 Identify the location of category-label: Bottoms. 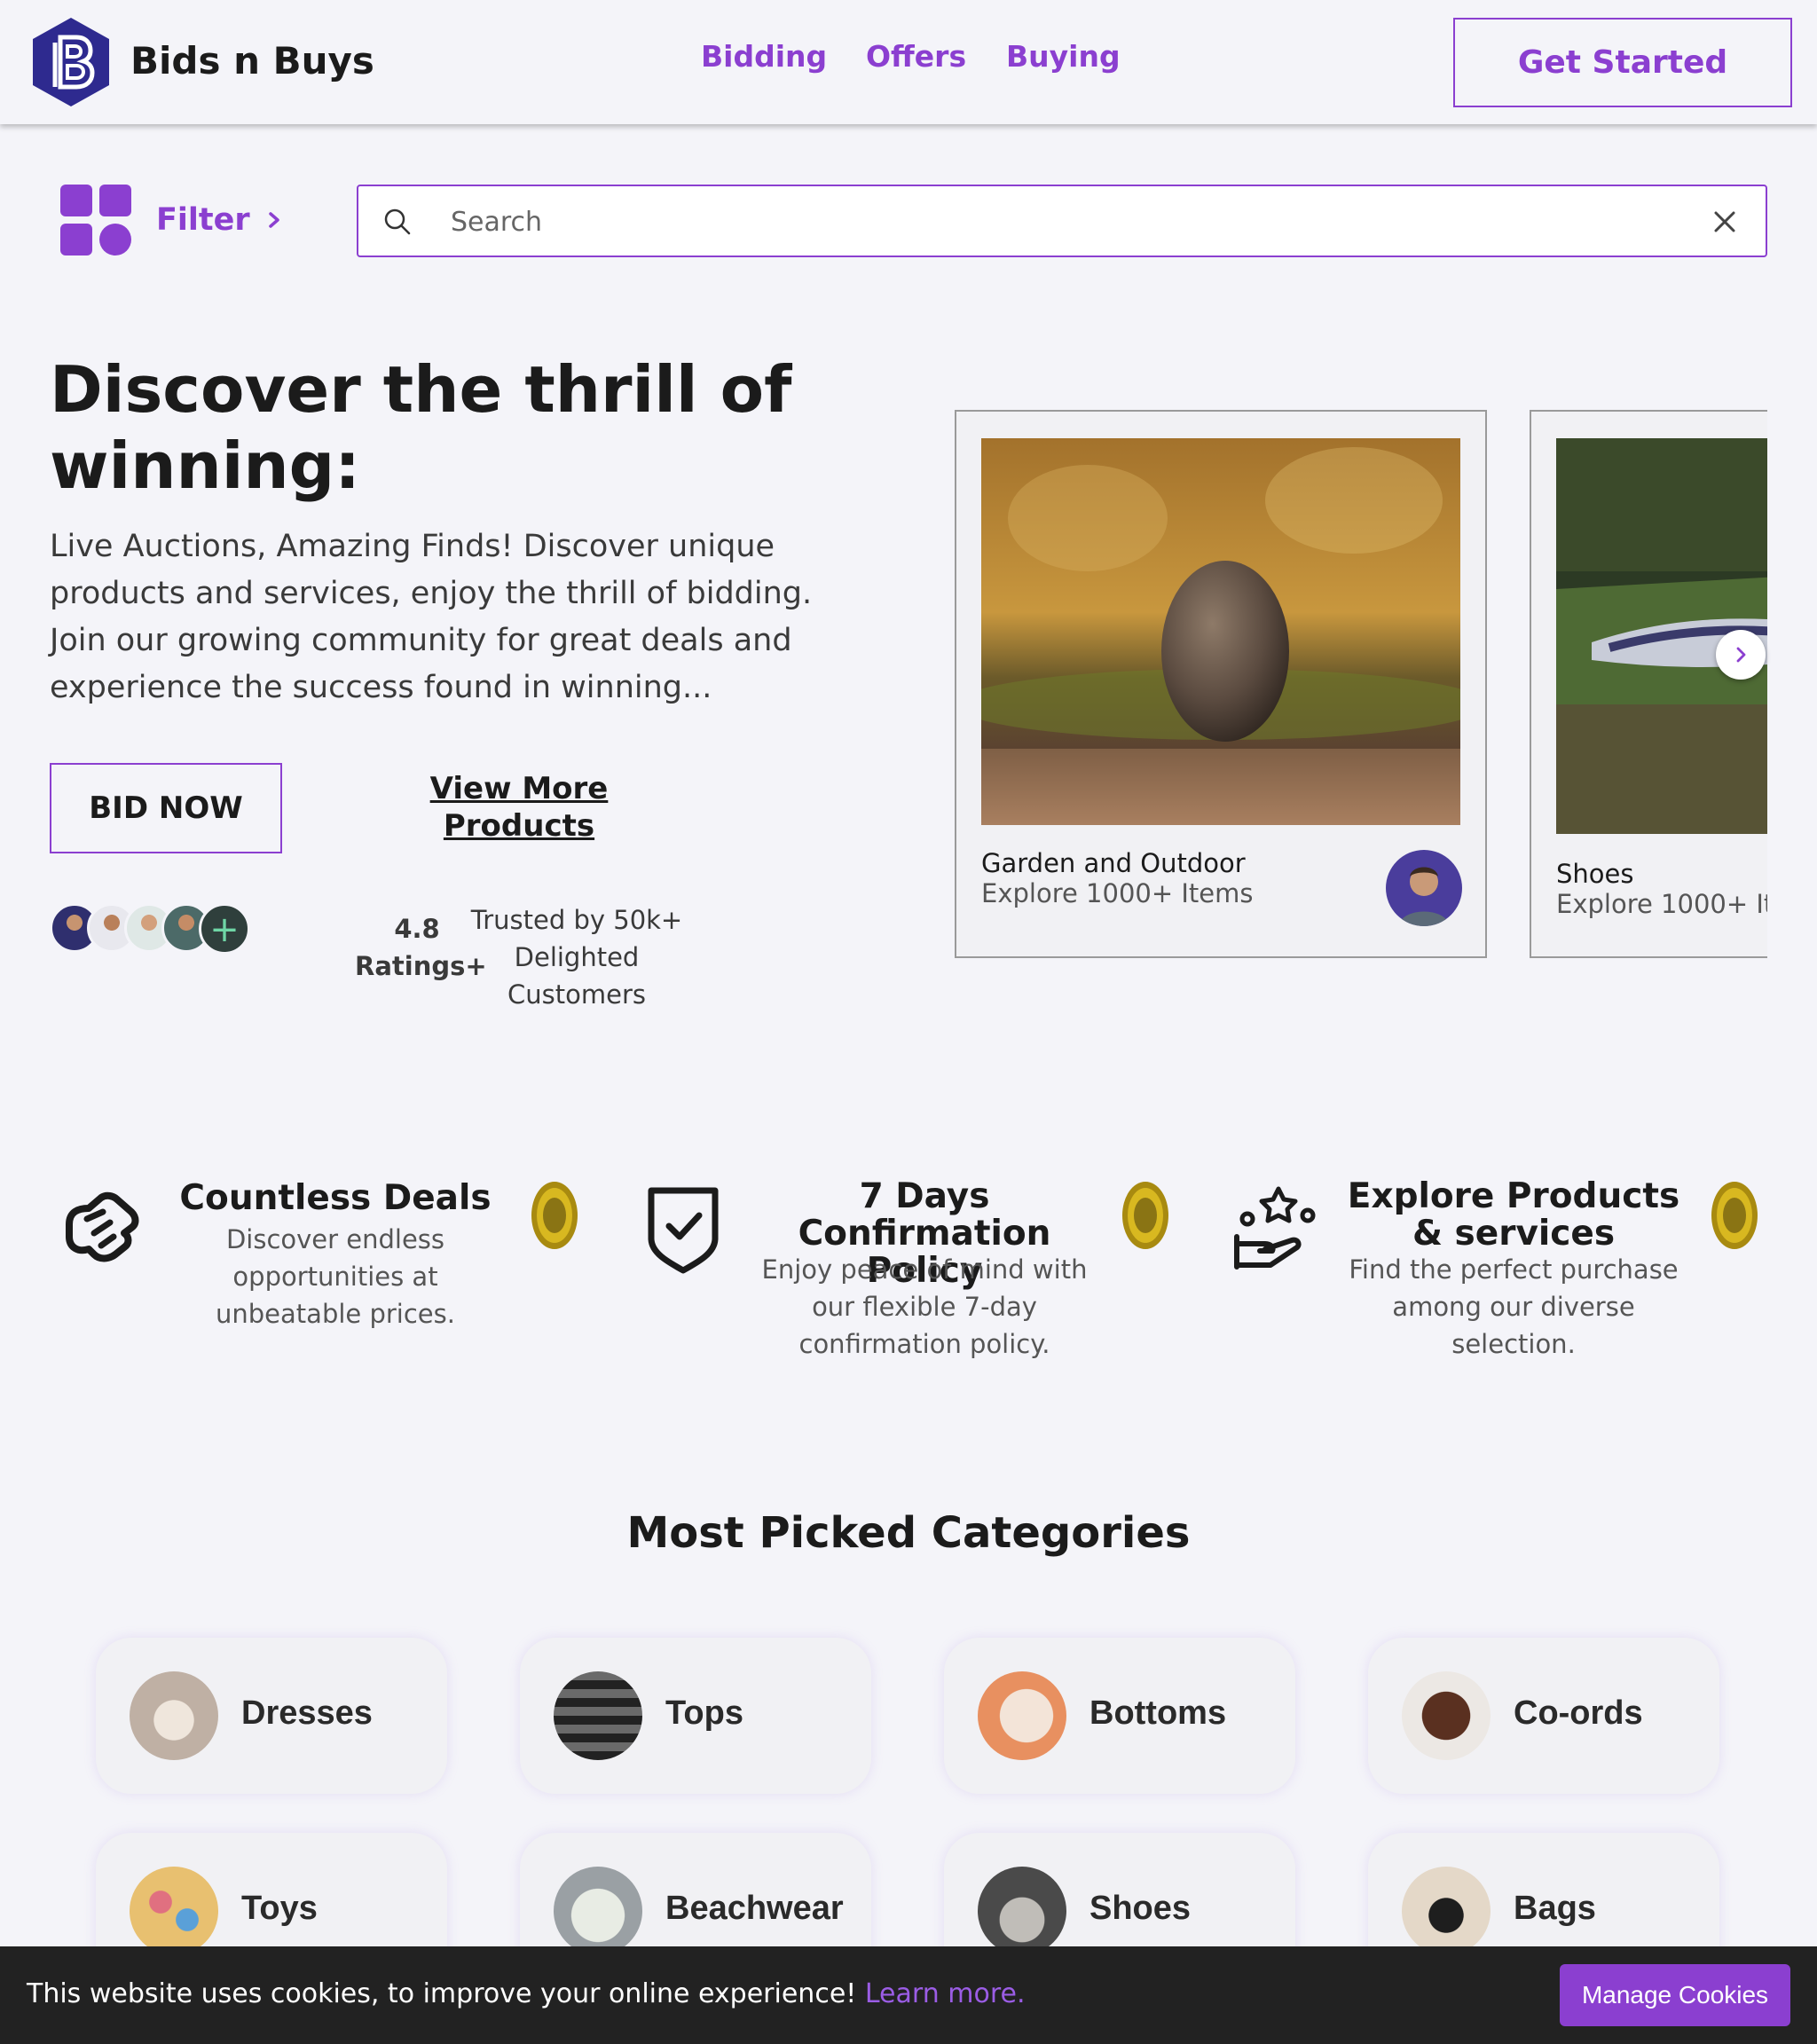
(1158, 1713).